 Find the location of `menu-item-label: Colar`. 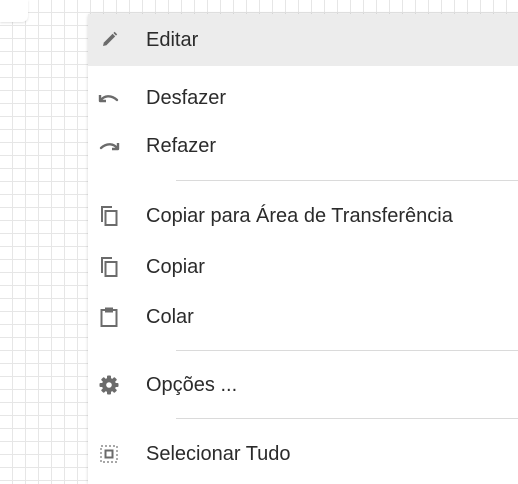

menu-item-label: Colar is located at coordinates (170, 316).